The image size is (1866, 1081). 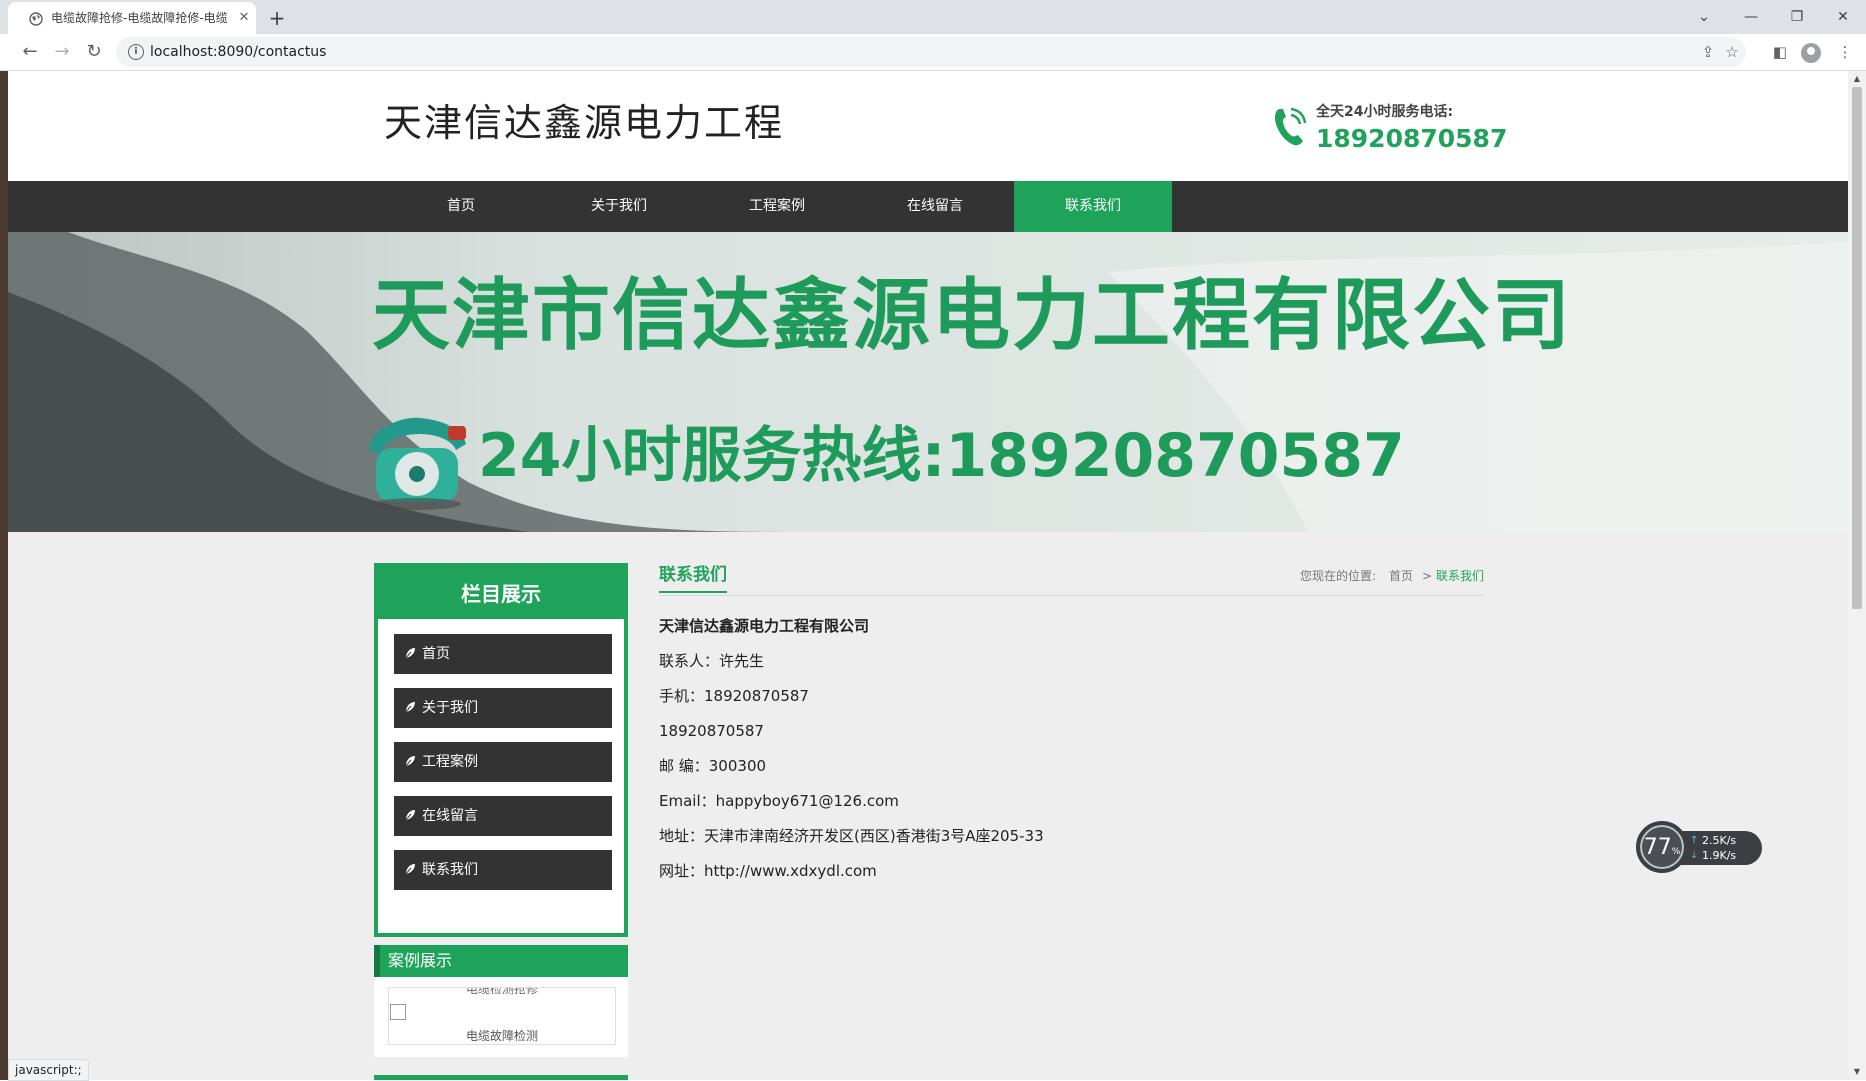 I want to click on contact-person: 联系人：许先生, so click(x=712, y=661).